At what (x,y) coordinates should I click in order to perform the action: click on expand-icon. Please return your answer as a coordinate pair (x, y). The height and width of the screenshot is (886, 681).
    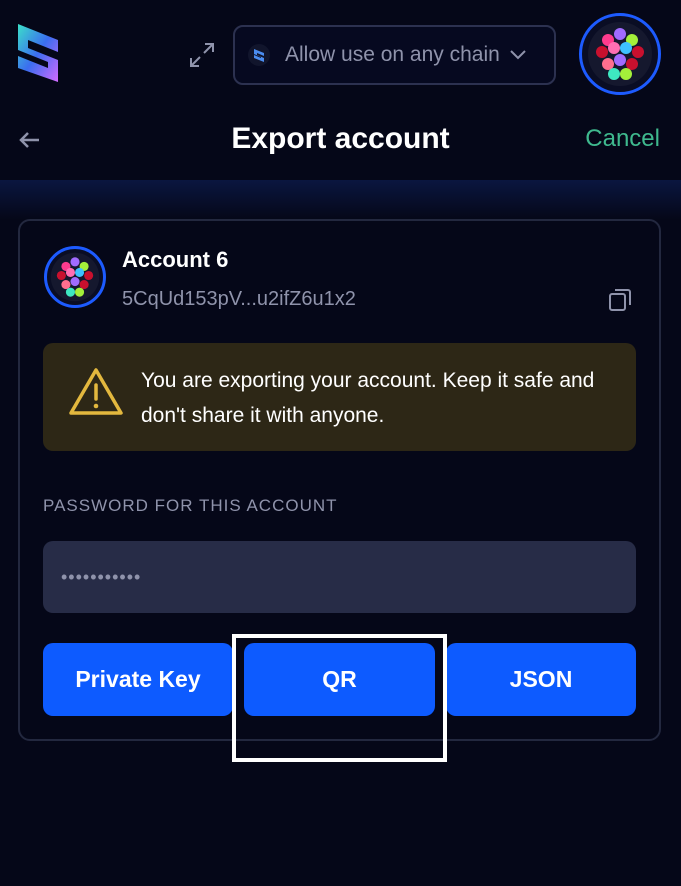
    Looking at the image, I should click on (202, 55).